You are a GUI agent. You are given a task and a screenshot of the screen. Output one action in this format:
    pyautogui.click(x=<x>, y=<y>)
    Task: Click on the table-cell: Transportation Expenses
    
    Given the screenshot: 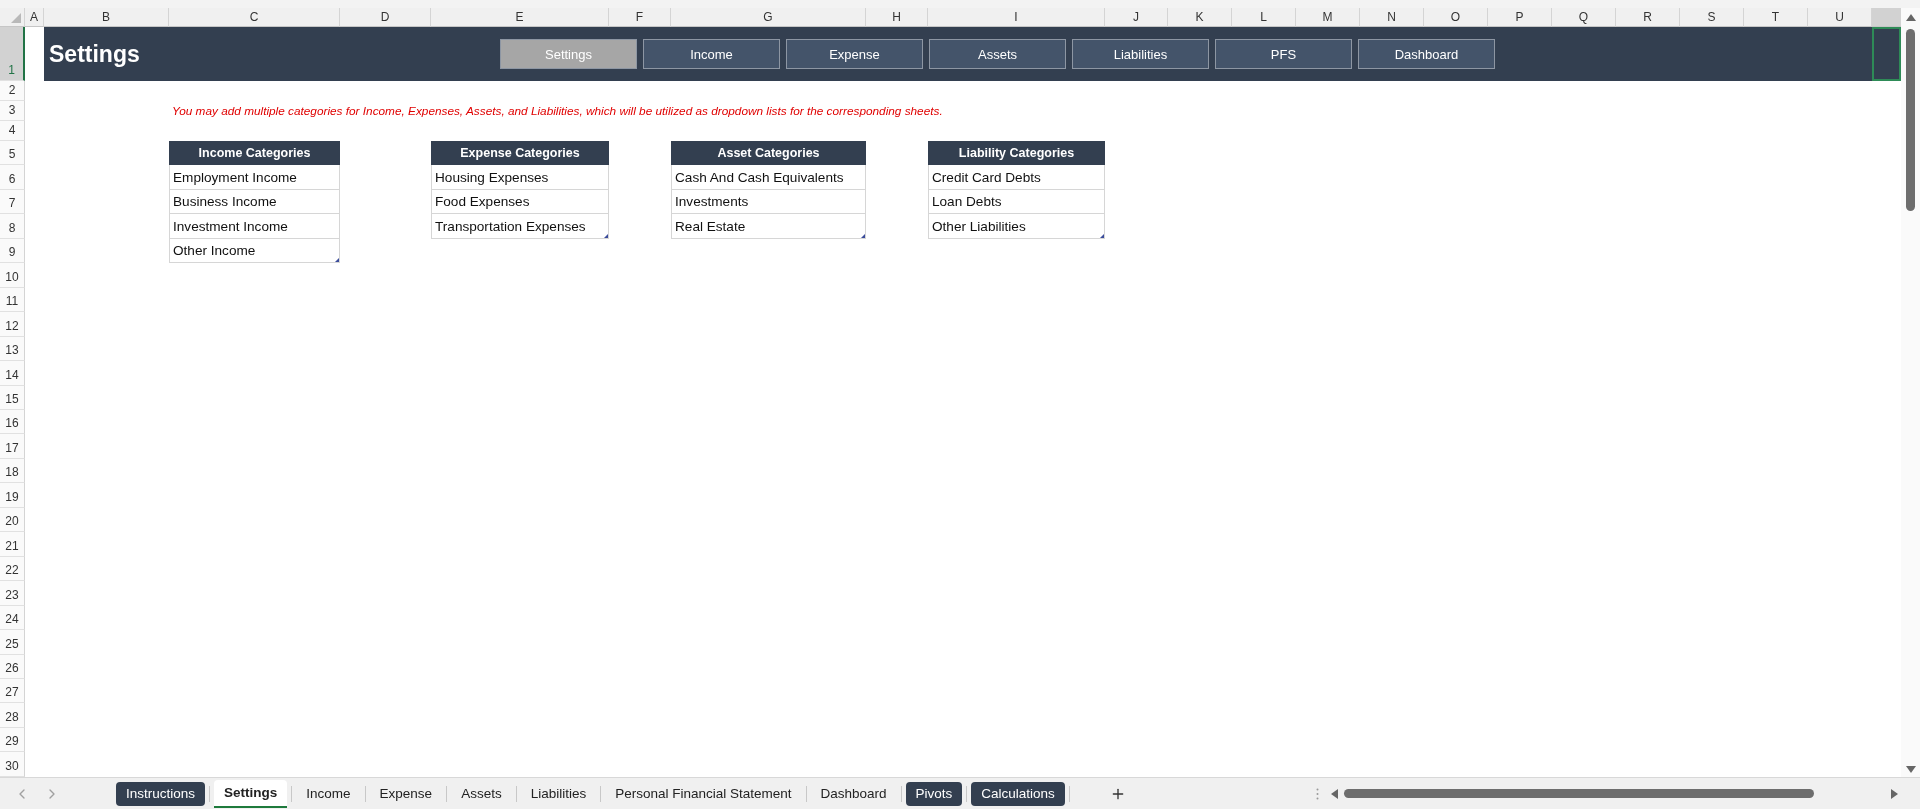 What is the action you would take?
    pyautogui.click(x=520, y=226)
    